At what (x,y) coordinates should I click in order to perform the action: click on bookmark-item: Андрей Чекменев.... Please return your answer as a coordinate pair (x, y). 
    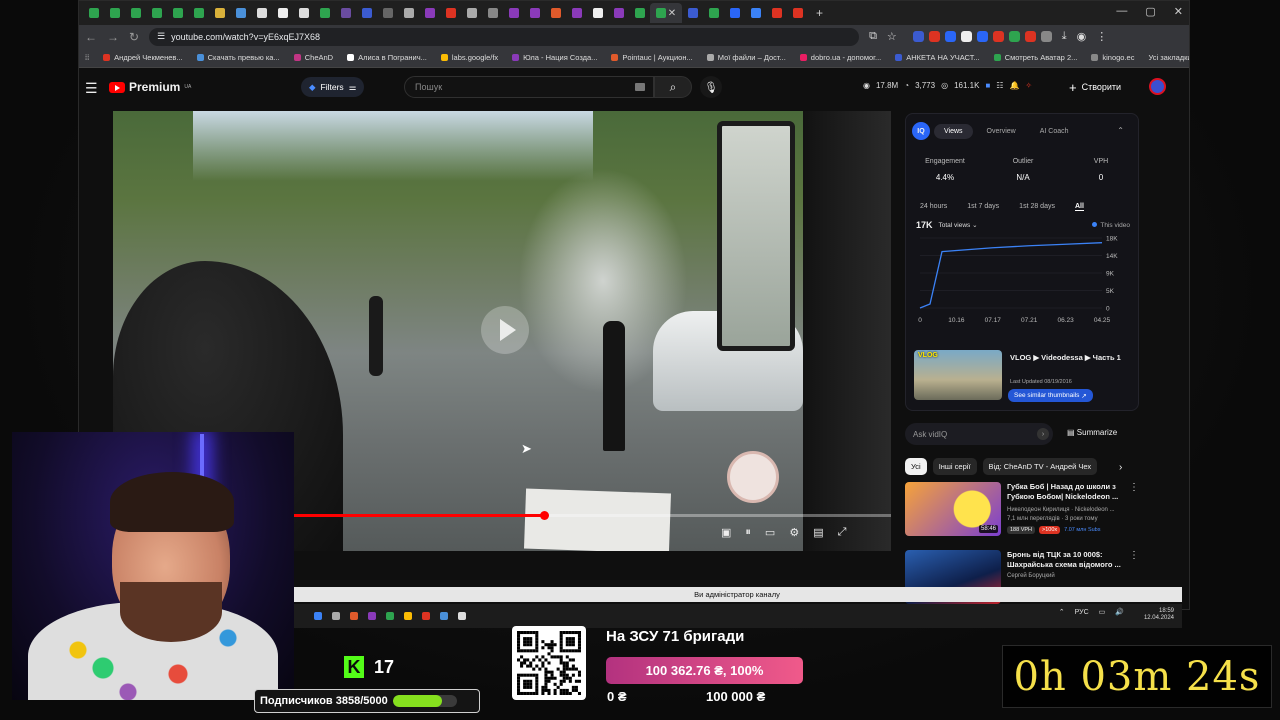
    Looking at the image, I should click on (143, 57).